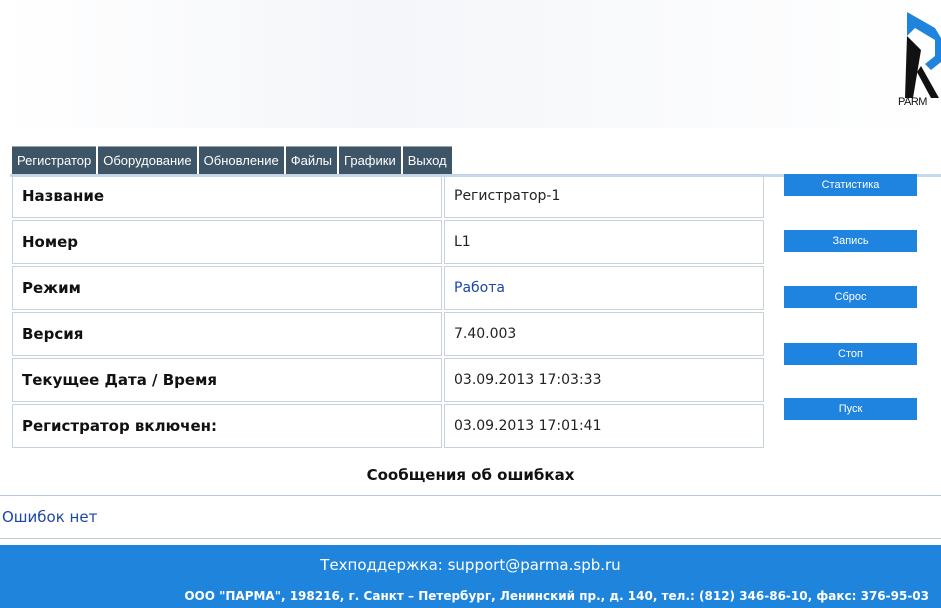 This screenshot has width=941, height=608. Describe the element at coordinates (850, 241) in the screenshot. I see `record-button: Запись` at that location.